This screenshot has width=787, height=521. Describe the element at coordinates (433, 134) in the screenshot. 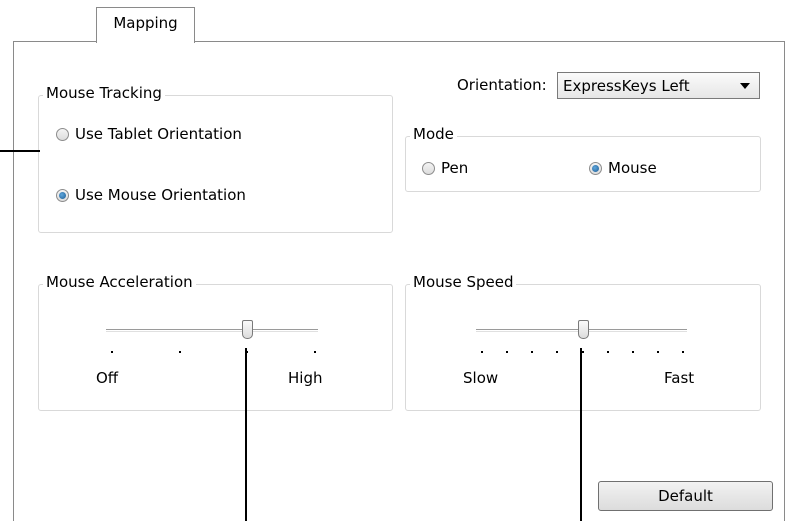

I see `mode-title: Mode` at that location.